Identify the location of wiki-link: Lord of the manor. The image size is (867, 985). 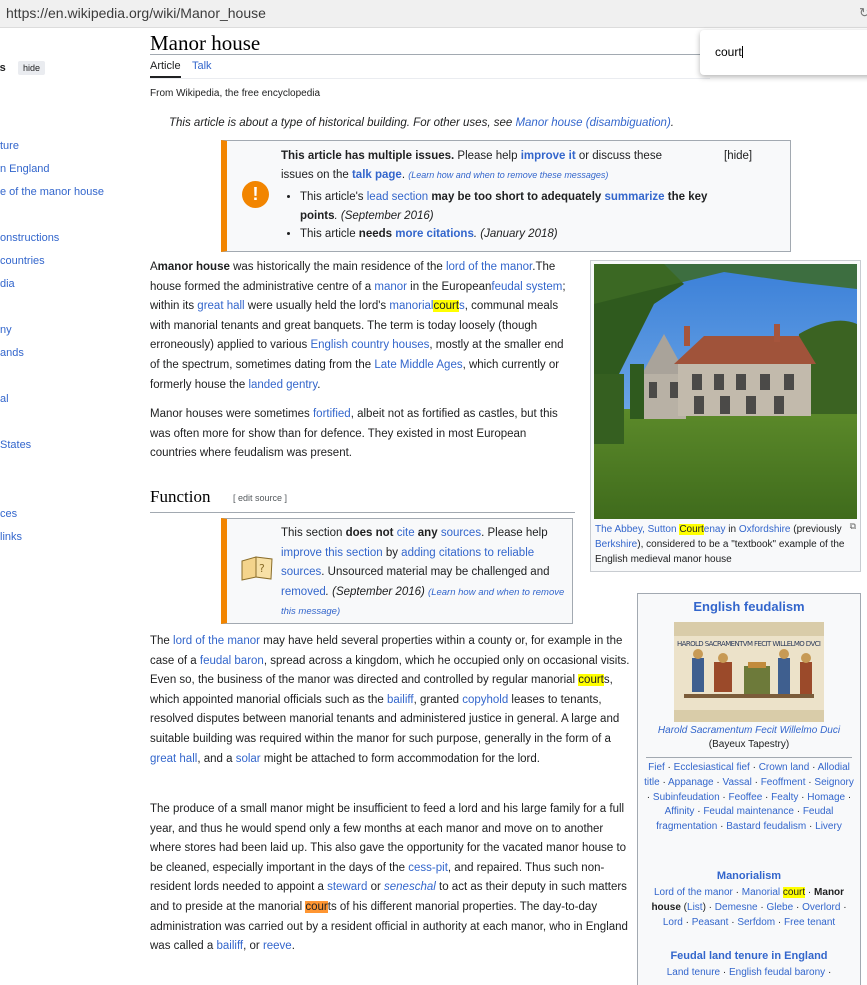
(693, 892).